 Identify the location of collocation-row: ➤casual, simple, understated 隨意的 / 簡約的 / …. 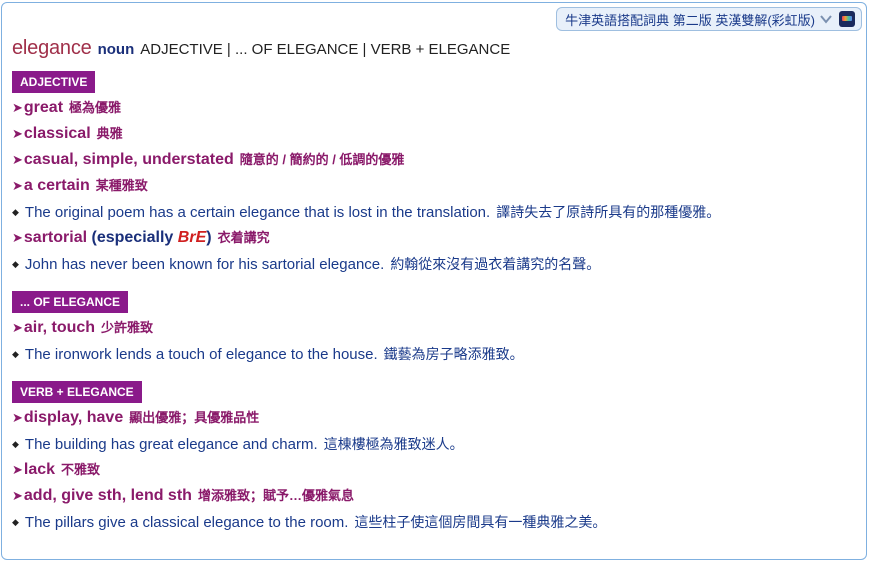
(434, 160).